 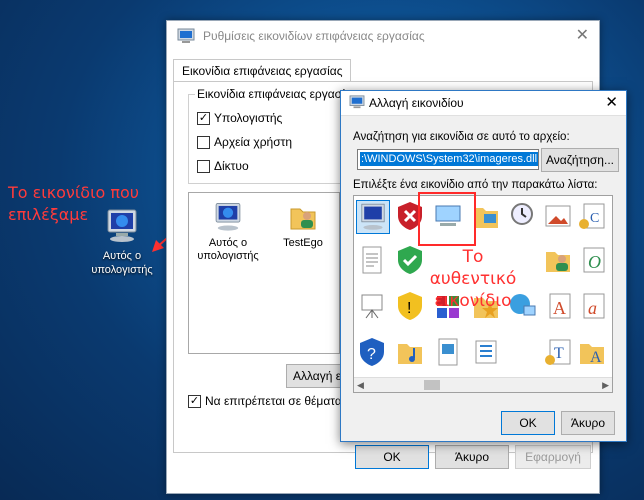 I want to click on picture-icon, so click(x=558, y=216).